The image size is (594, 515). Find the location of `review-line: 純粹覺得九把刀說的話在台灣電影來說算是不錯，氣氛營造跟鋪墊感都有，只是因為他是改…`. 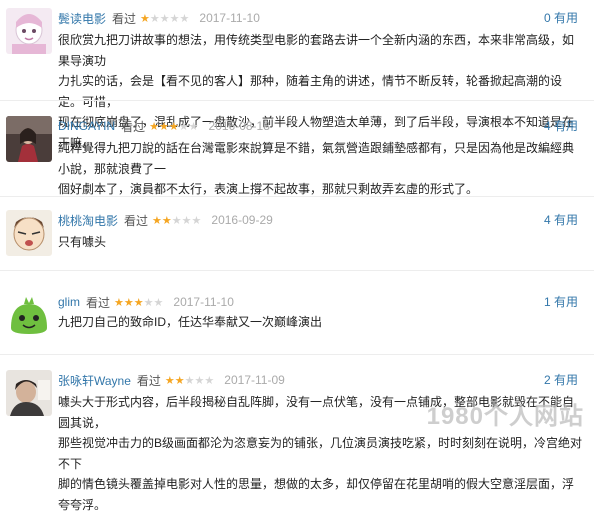

review-line: 純粹覺得九把刀說的話在台灣電影來說算是不錯，氣氛營造跟鋪墊感都有，只是因為他是改… is located at coordinates (316, 158).